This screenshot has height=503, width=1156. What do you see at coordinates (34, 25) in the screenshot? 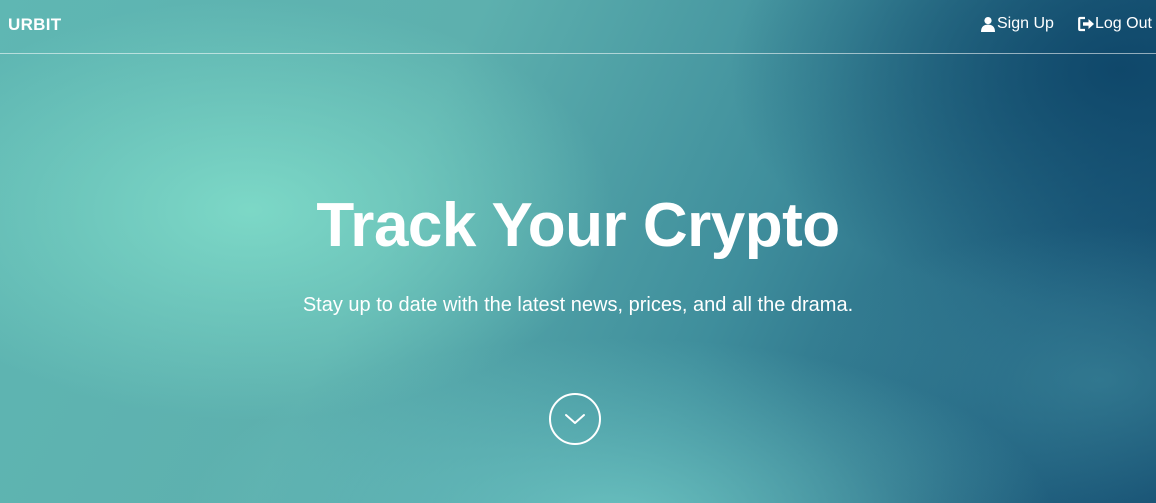
I see `brand-logo: URBIT` at bounding box center [34, 25].